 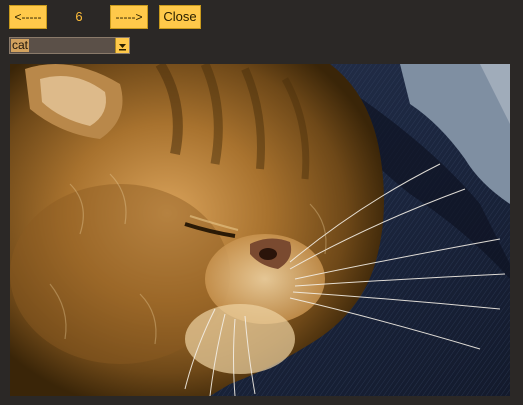 I want to click on chevron-down-icon, so click(x=122, y=45).